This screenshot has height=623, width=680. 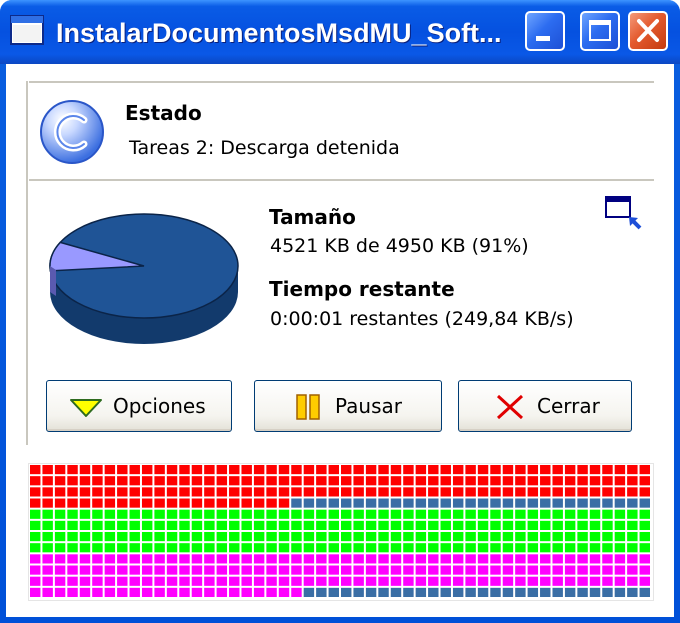 I want to click on minimize-button, so click(x=545, y=31).